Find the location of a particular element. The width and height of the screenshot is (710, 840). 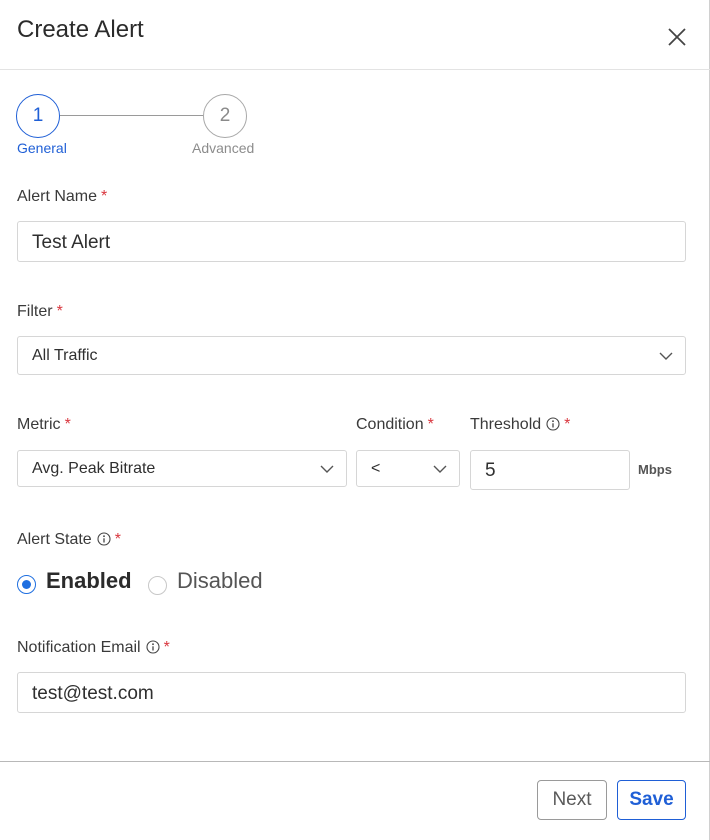

condition-label-text: Condition is located at coordinates (390, 424).